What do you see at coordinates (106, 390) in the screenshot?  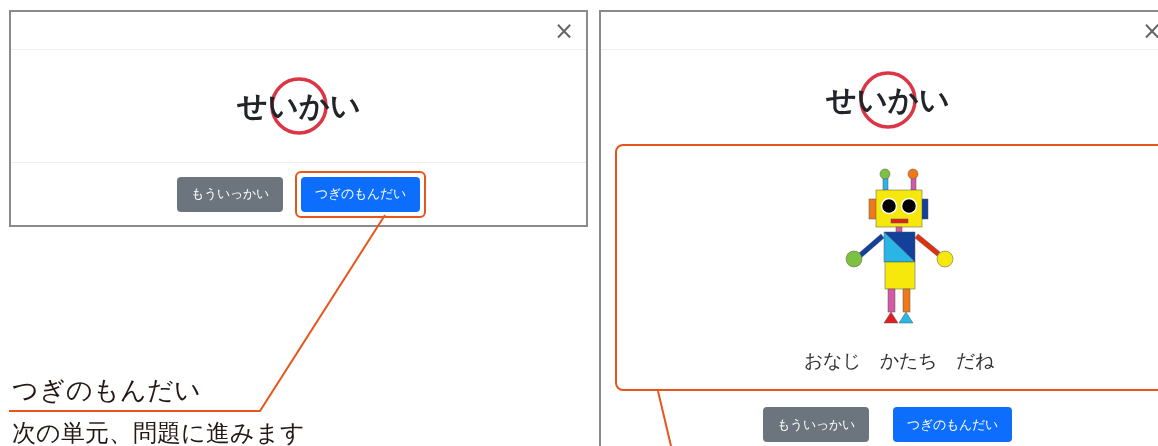 I see `callout-label: つぎのもんだい` at bounding box center [106, 390].